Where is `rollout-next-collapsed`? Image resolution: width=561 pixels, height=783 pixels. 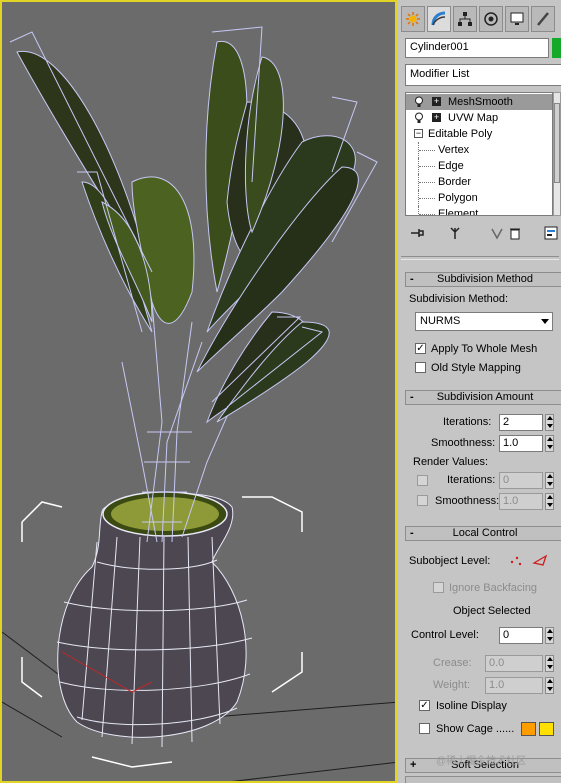
rollout-next-collapsed is located at coordinates (483, 779).